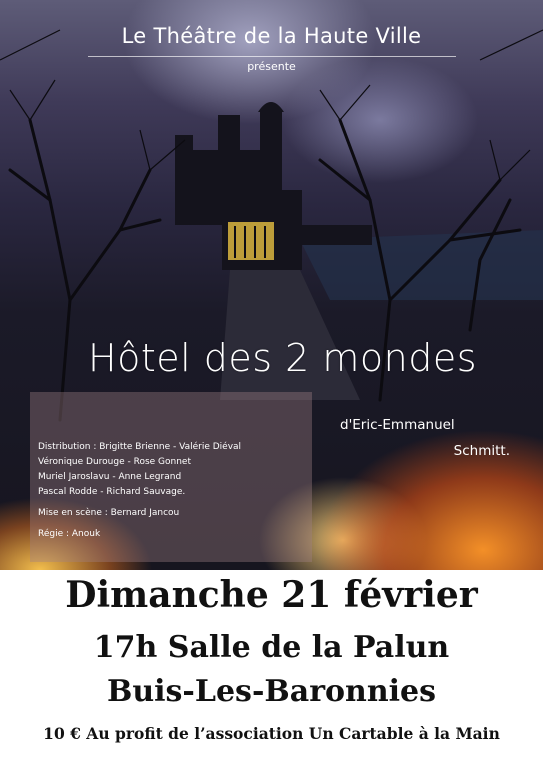 The height and width of the screenshot is (768, 543). I want to click on stage-credit: Régie : Anouk, so click(69, 534).